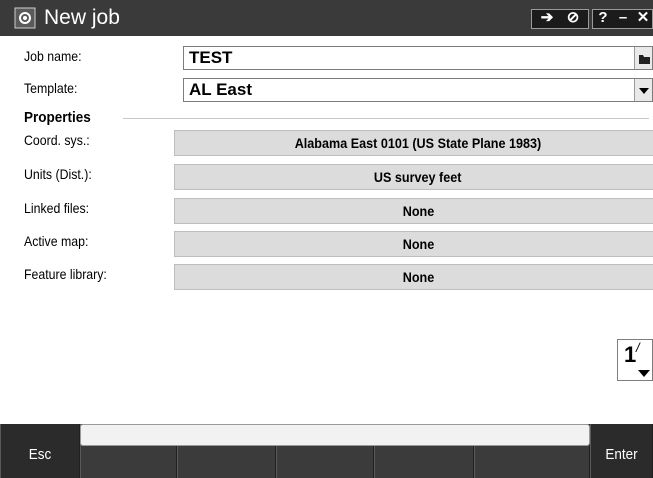  Describe the element at coordinates (40, 454) in the screenshot. I see `esc-label: Esc` at that location.